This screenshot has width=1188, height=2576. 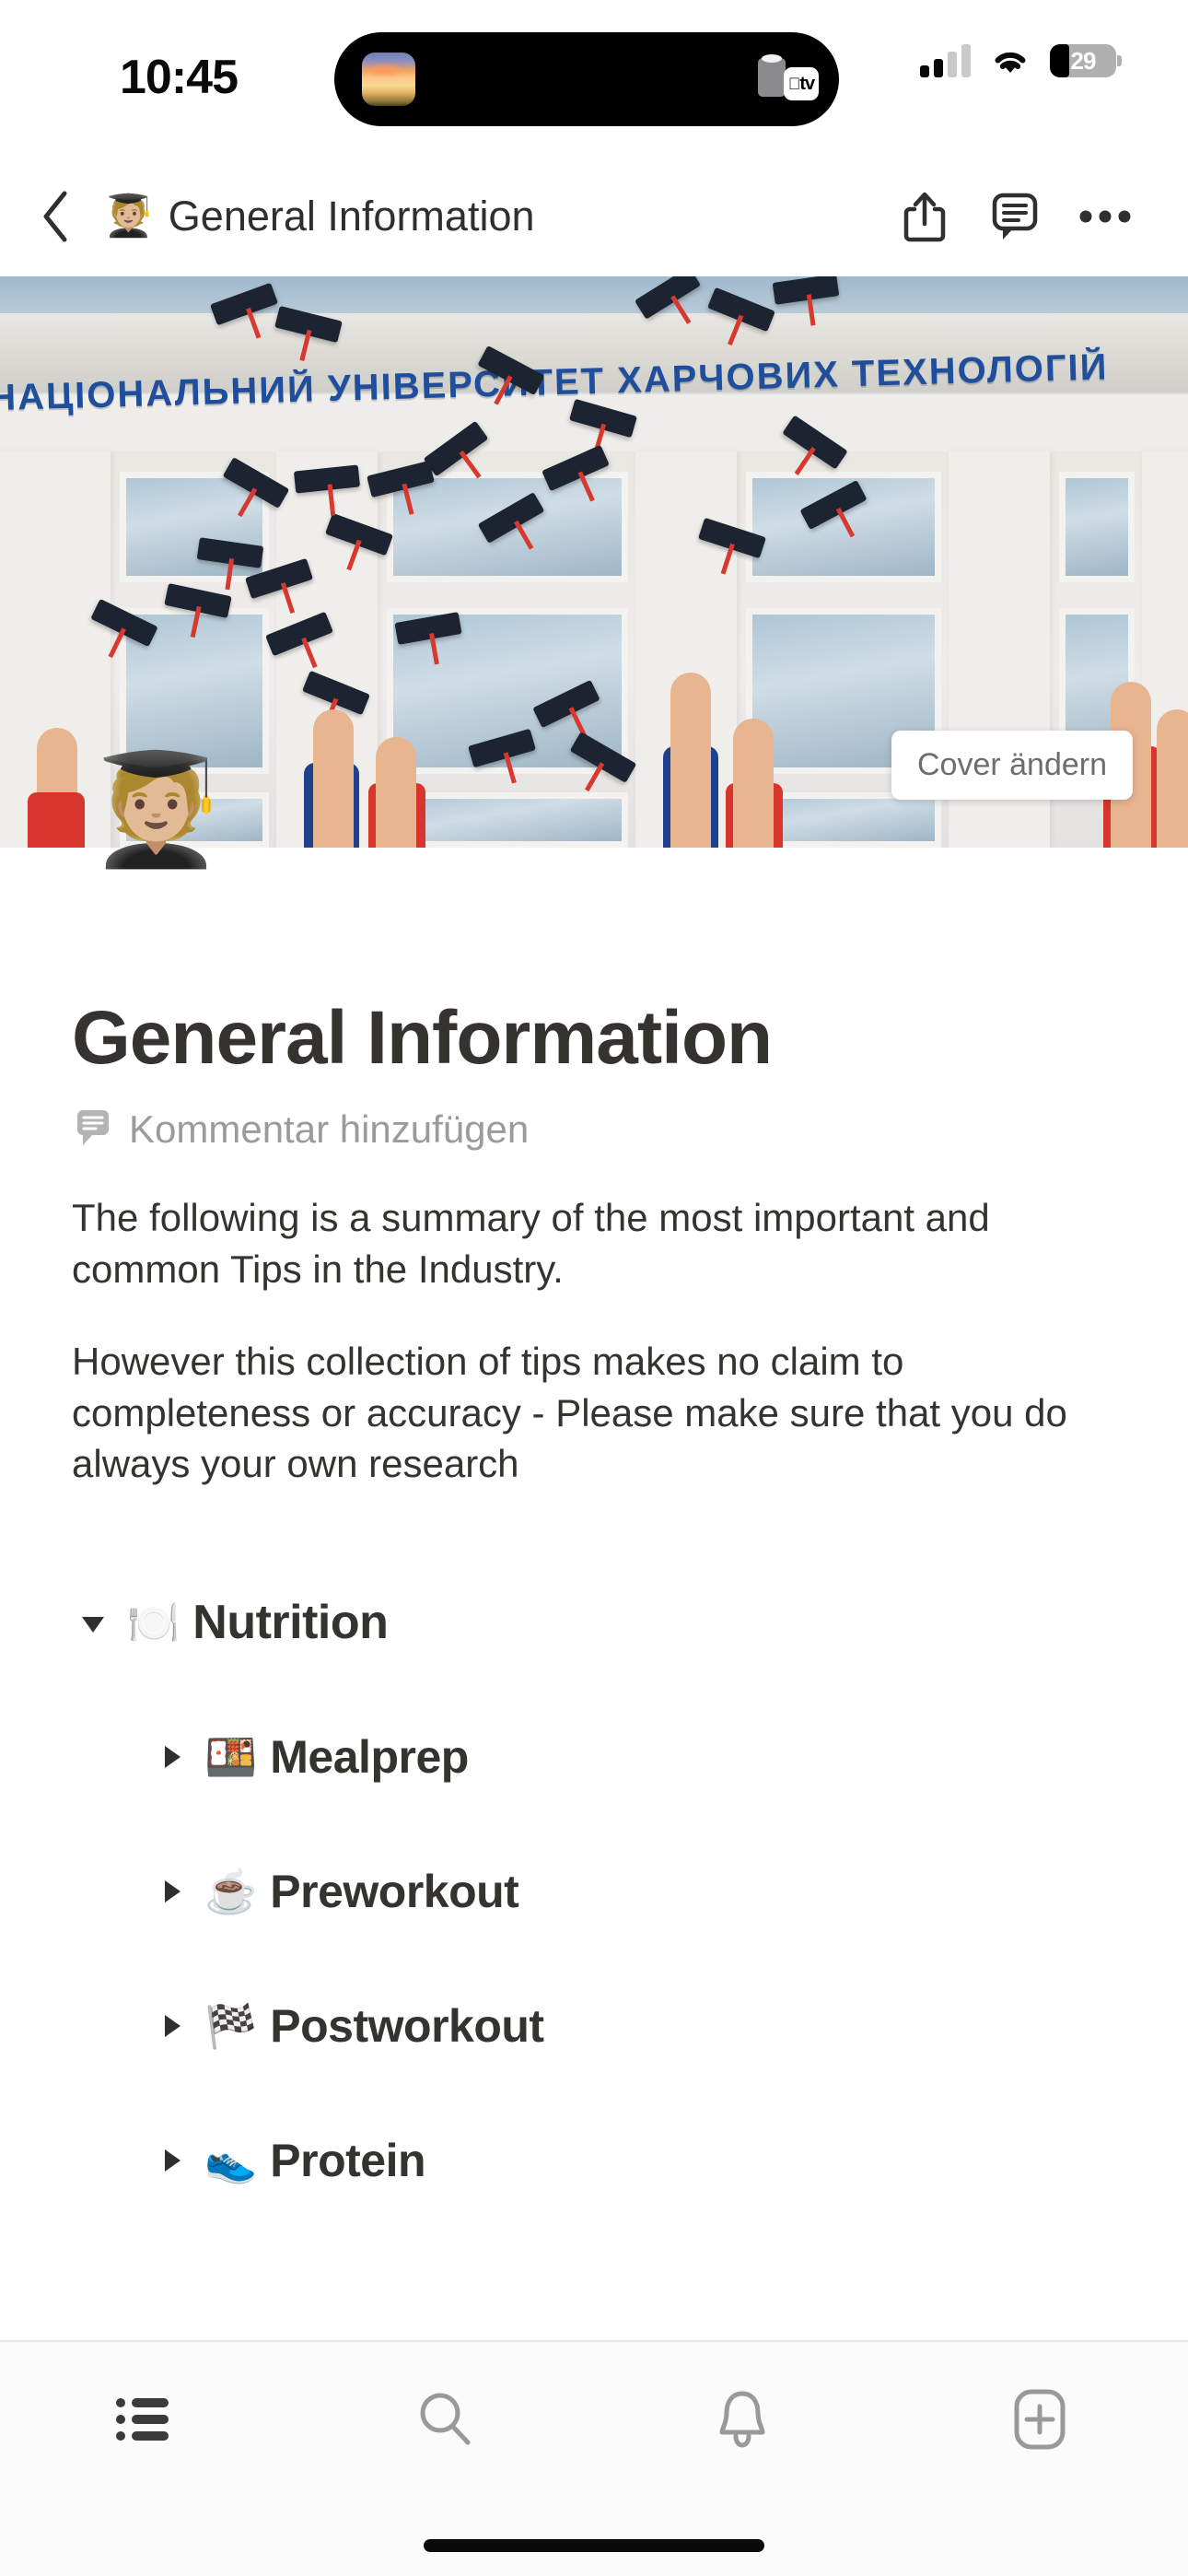 I want to click on more-button, so click(x=1105, y=216).